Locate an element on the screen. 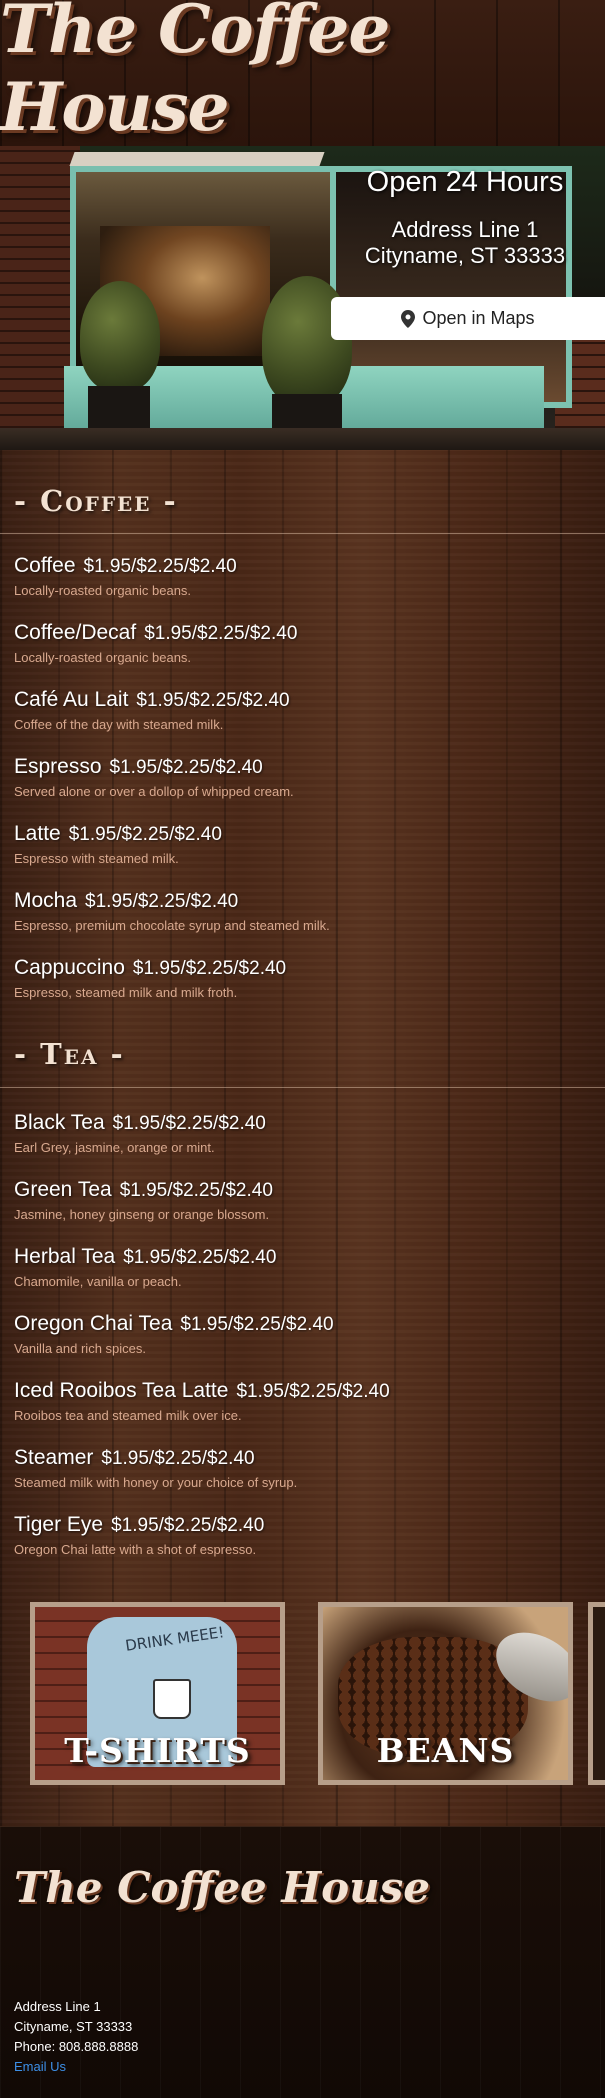 The height and width of the screenshot is (2098, 605). open-in-maps-button: Open in Maps is located at coordinates (468, 318).